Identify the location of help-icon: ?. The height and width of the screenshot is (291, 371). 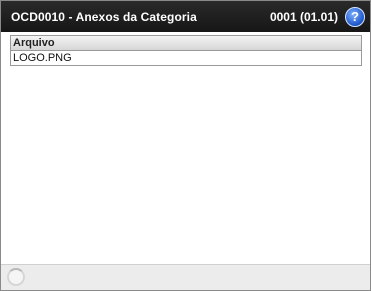
(355, 17).